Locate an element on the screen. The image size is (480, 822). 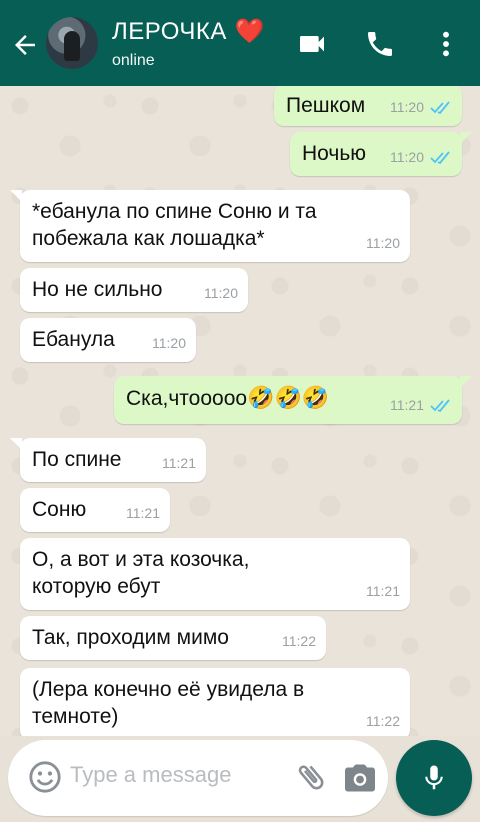
message-text: Ска,чтоoooo is located at coordinates (187, 398).